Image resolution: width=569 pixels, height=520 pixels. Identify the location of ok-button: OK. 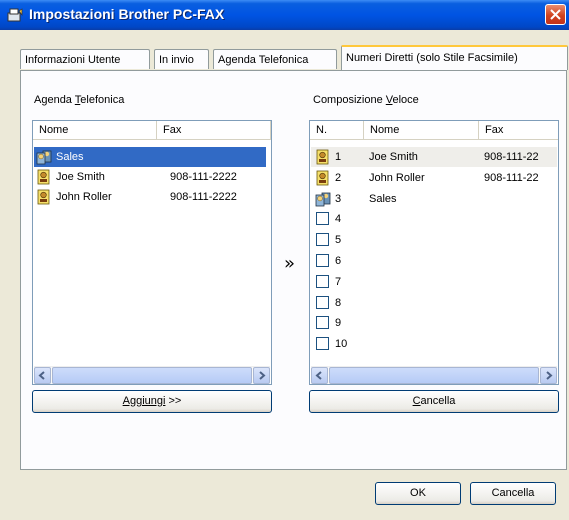
(418, 493).